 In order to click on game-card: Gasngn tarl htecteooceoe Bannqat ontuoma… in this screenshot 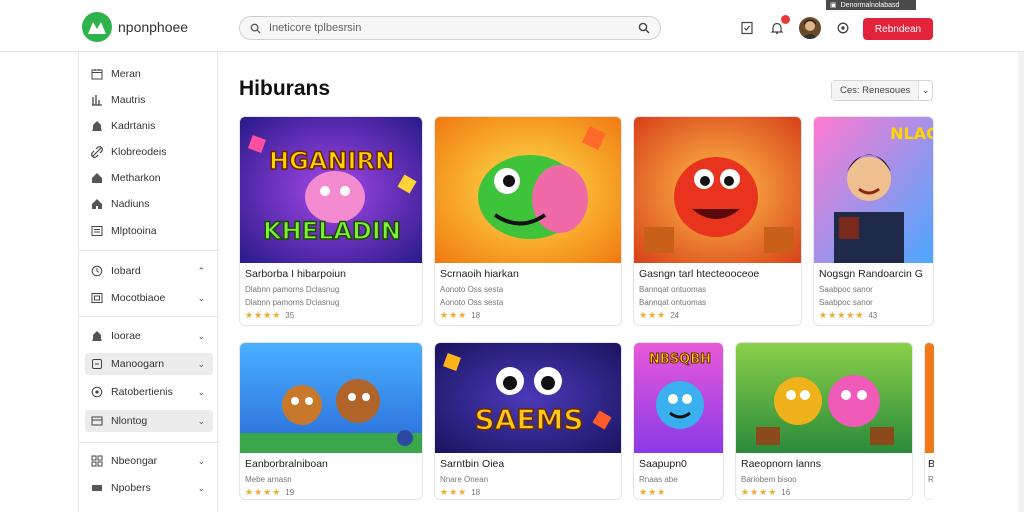, I will do `click(717, 221)`.